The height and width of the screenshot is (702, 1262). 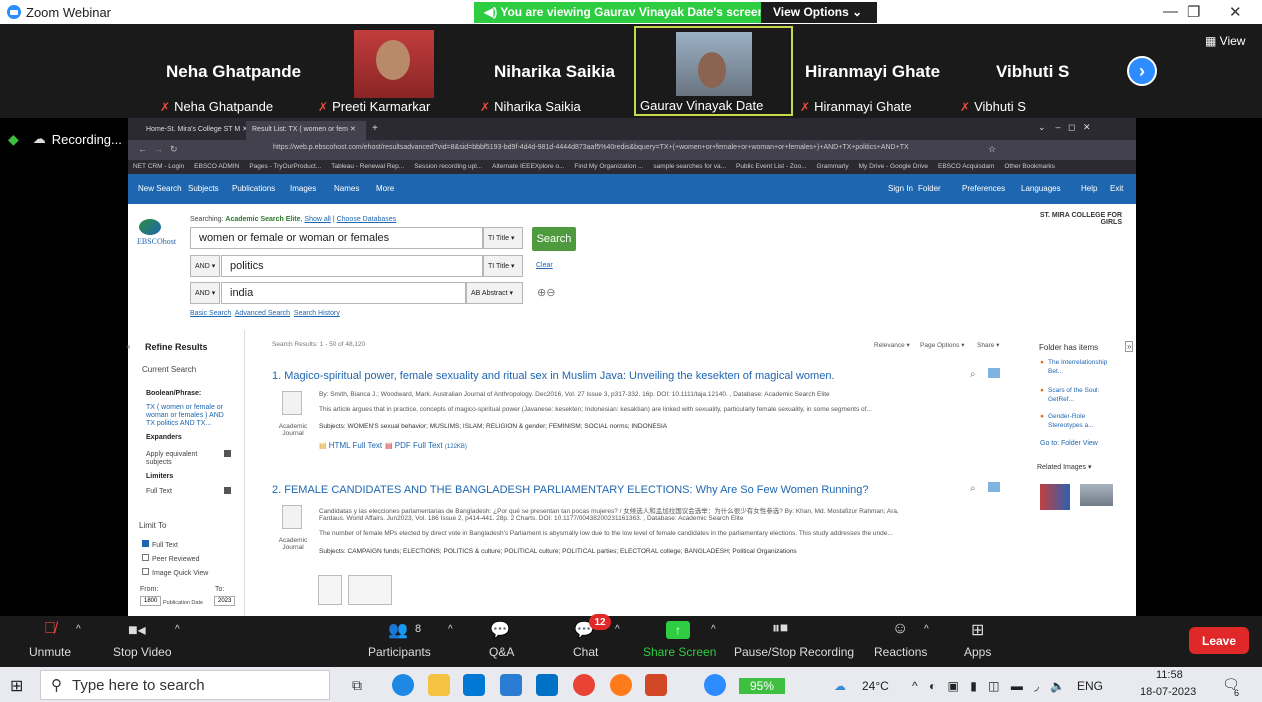 What do you see at coordinates (501, 652) in the screenshot?
I see `qa-button: Q&A` at bounding box center [501, 652].